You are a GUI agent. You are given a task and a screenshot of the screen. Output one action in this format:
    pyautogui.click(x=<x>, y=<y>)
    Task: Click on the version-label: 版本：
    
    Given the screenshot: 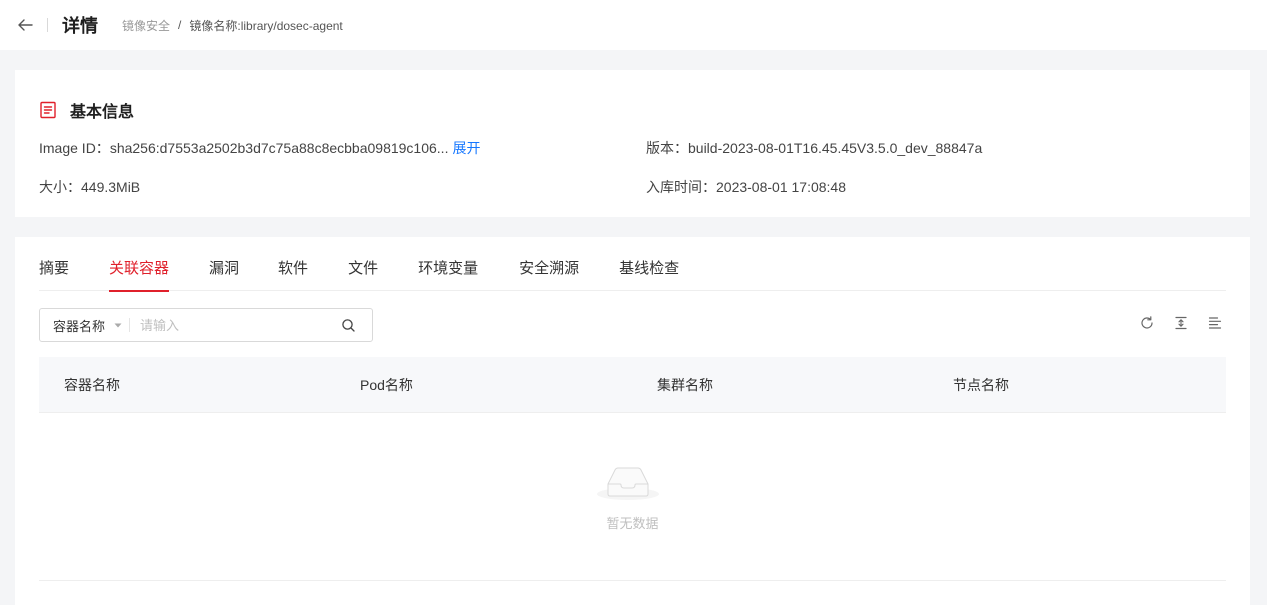 What is the action you would take?
    pyautogui.click(x=667, y=148)
    